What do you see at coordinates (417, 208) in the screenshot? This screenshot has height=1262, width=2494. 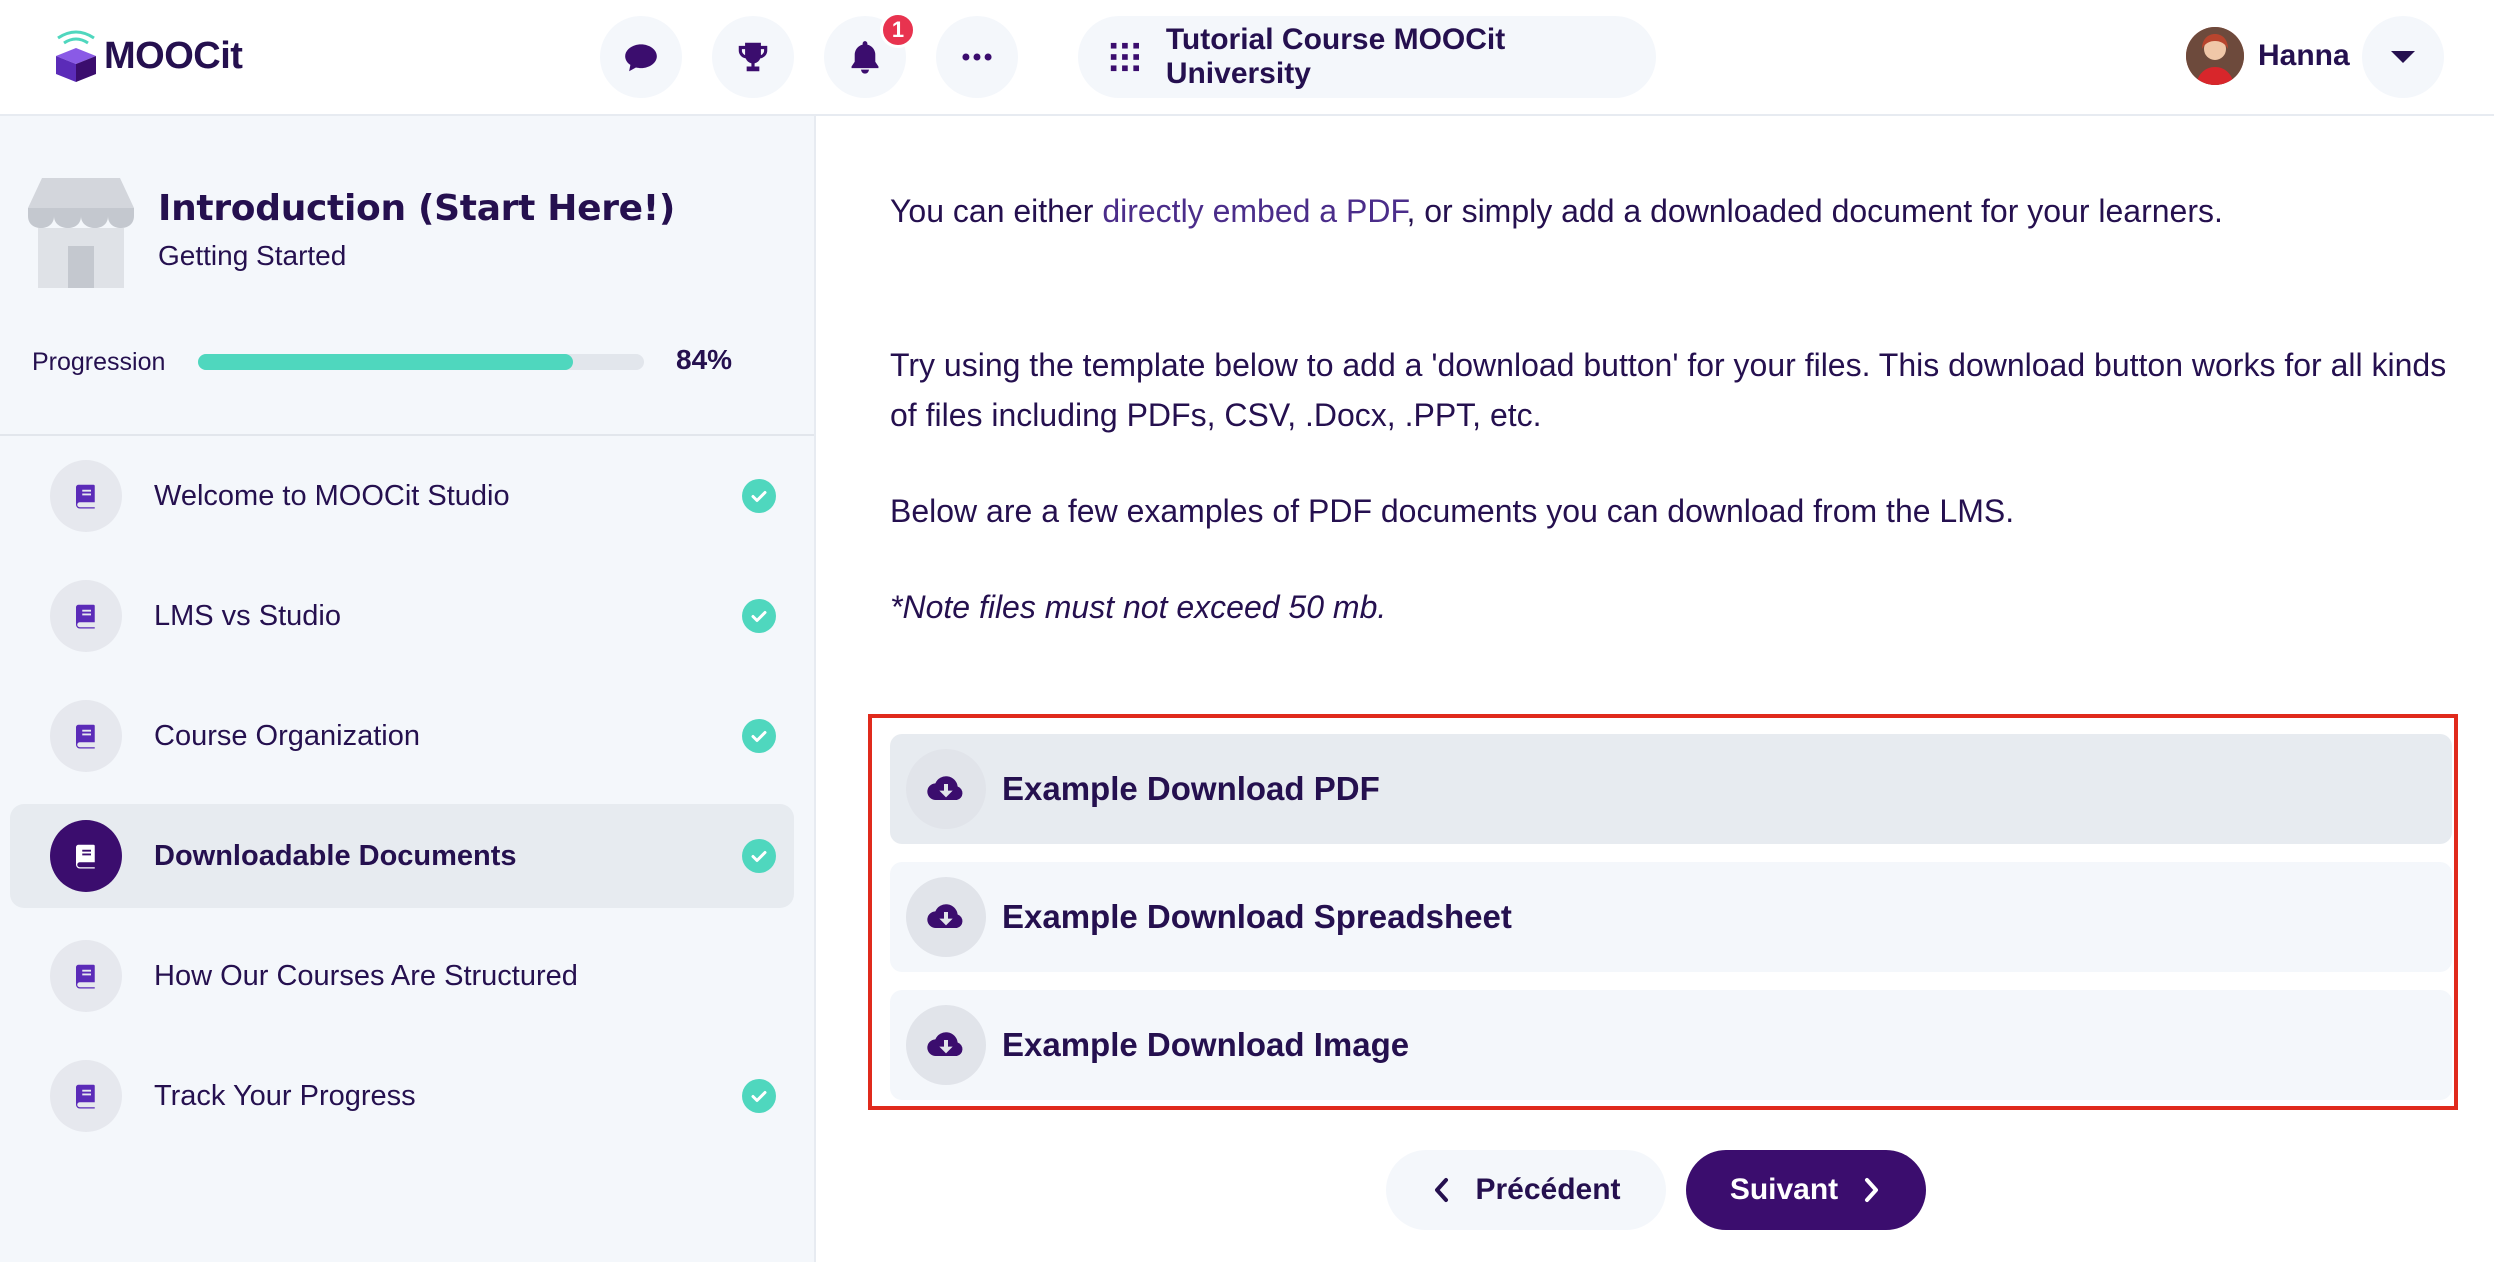 I see `section-title: Introduction (Start Here!)` at bounding box center [417, 208].